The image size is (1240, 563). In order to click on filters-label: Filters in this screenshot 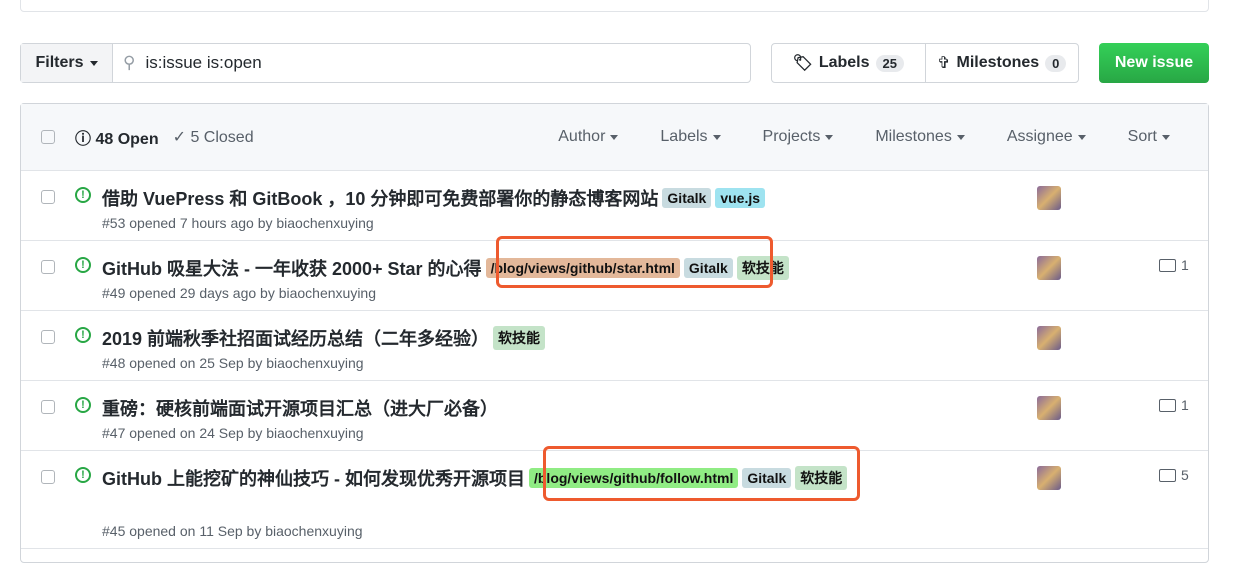, I will do `click(59, 62)`.